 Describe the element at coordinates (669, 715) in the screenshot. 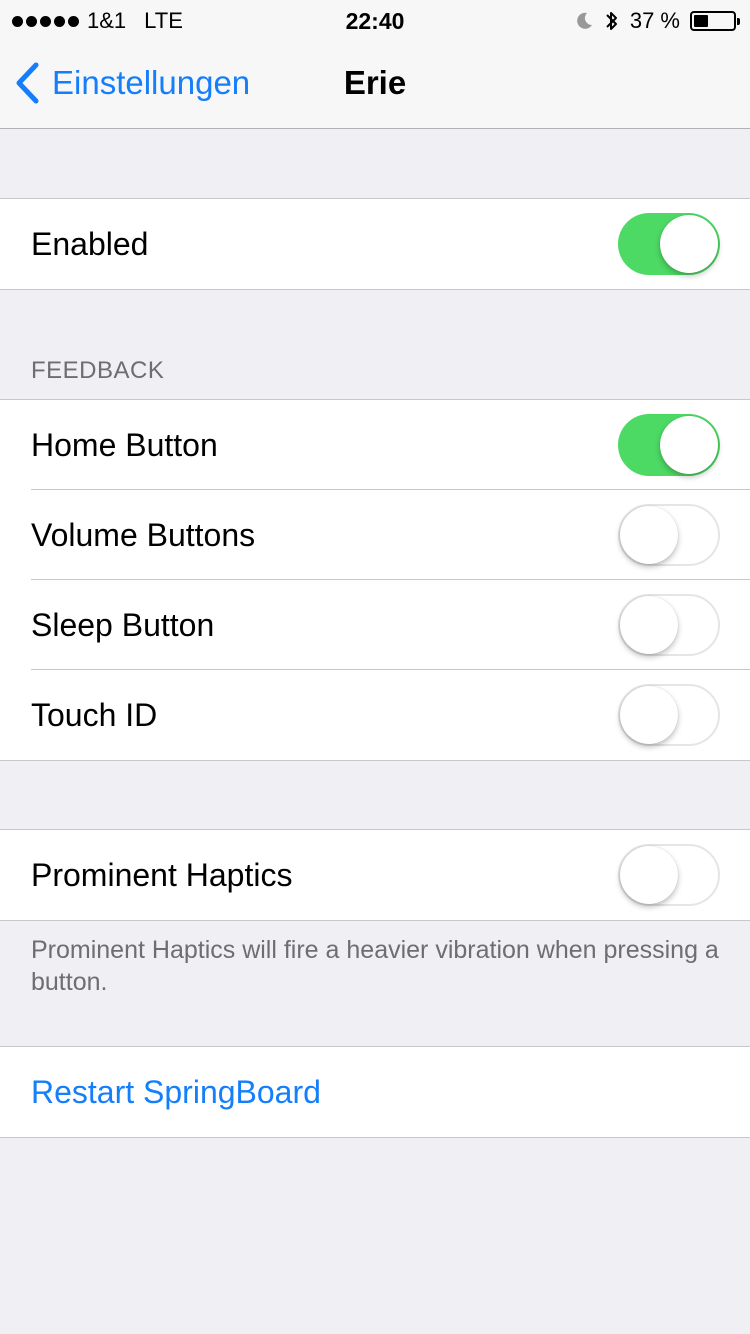

I see `touch-id-toggle` at that location.